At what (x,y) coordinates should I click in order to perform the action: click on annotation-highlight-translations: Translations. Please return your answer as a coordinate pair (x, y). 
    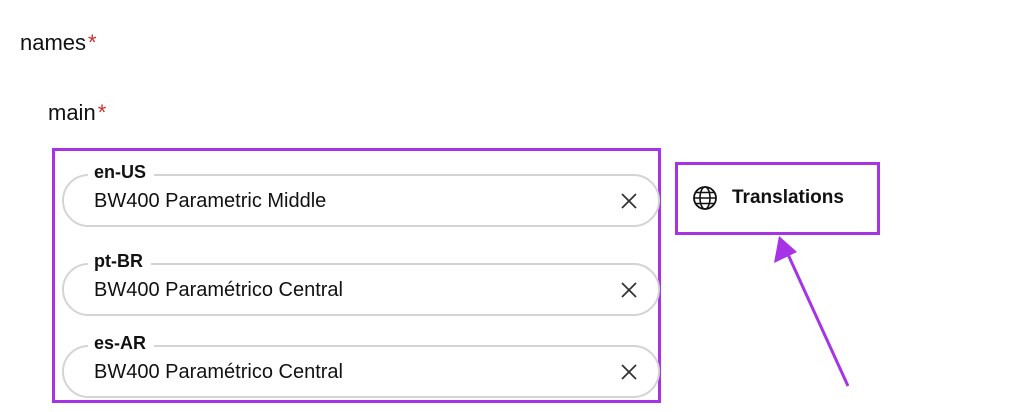
    Looking at the image, I should click on (777, 198).